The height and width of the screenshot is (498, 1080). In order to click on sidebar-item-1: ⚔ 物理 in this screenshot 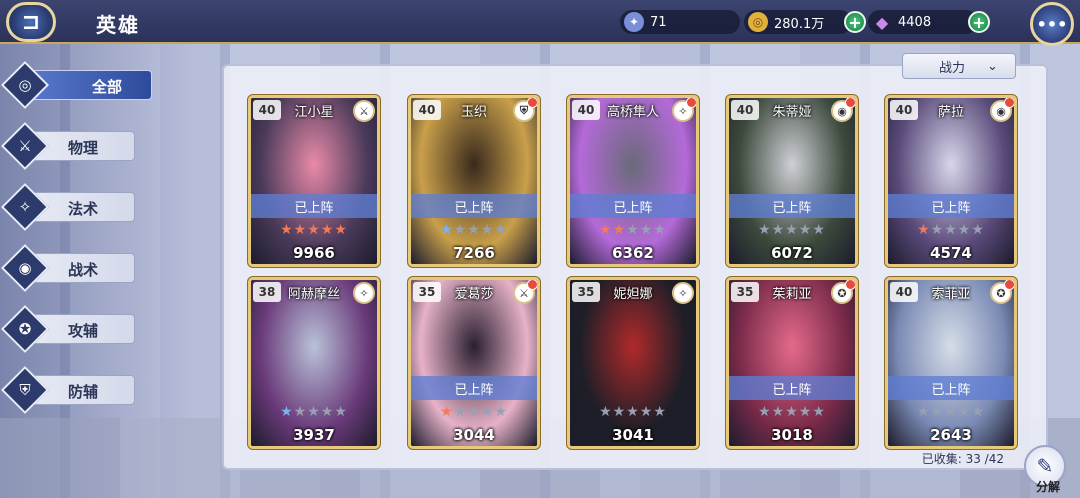, I will do `click(67, 146)`.